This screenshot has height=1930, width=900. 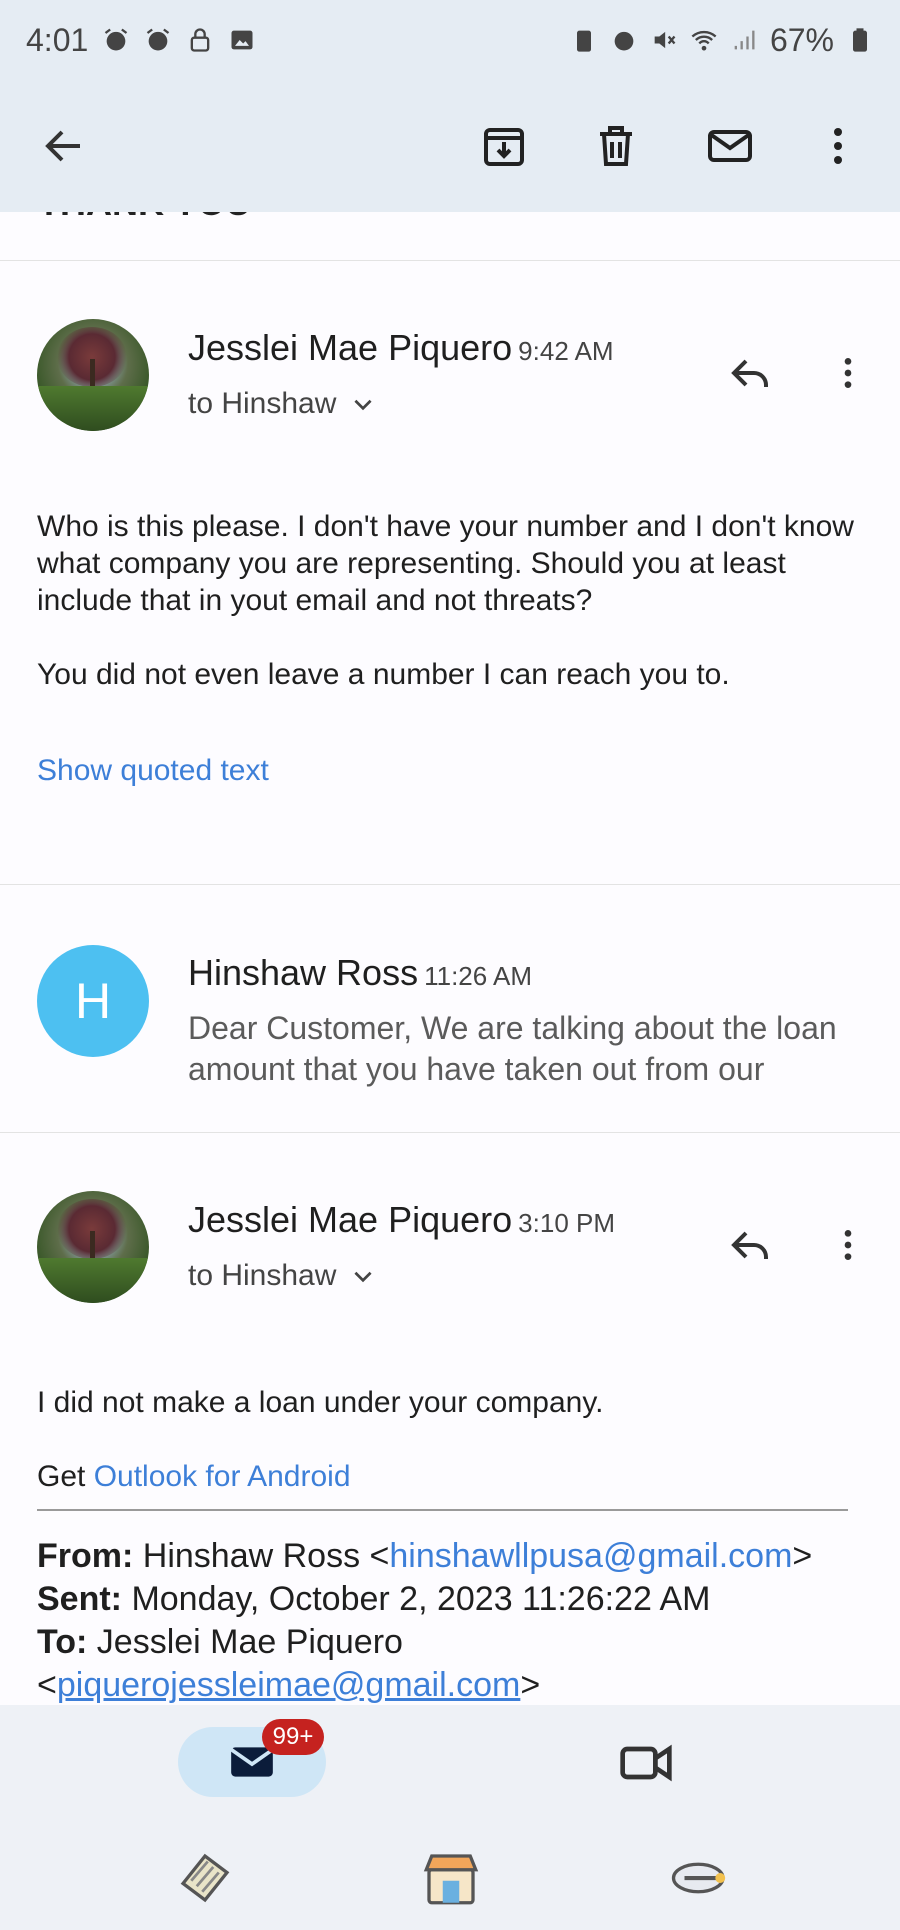 What do you see at coordinates (583, 41) in the screenshot?
I see `battery-saver-icon` at bounding box center [583, 41].